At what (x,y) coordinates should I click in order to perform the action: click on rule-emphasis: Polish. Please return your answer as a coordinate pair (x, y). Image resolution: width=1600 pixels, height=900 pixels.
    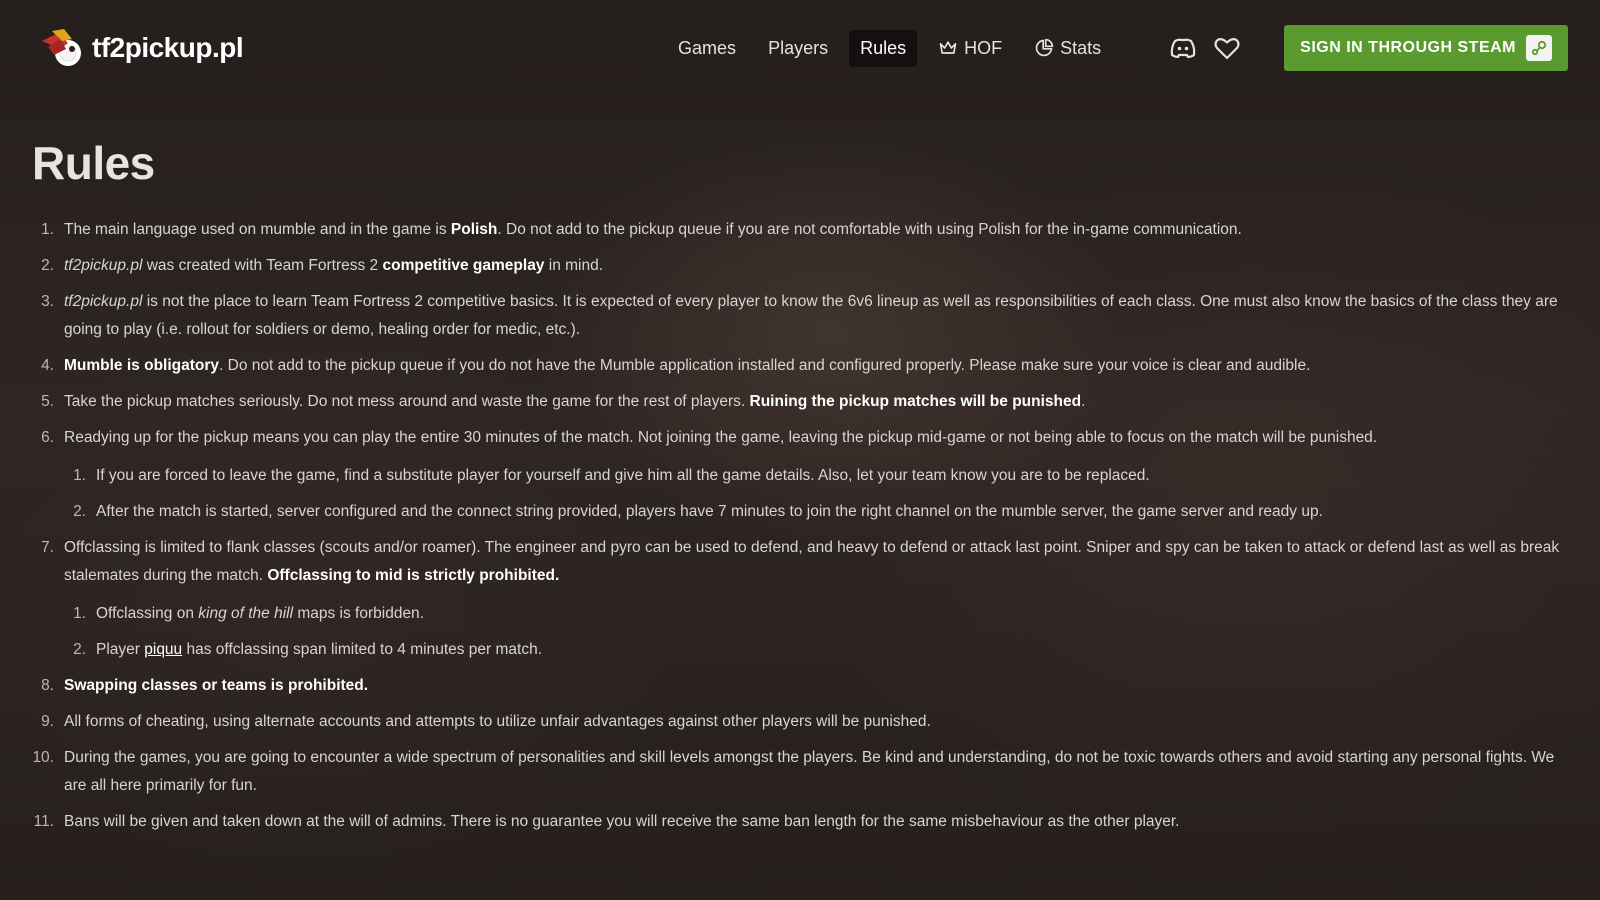
    Looking at the image, I should click on (474, 229).